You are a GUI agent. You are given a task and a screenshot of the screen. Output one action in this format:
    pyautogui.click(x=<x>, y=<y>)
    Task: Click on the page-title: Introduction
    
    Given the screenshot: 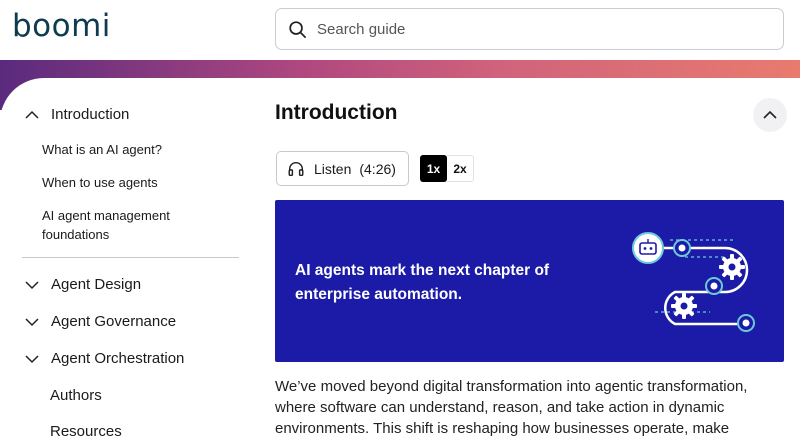 What is the action you would take?
    pyautogui.click(x=336, y=112)
    